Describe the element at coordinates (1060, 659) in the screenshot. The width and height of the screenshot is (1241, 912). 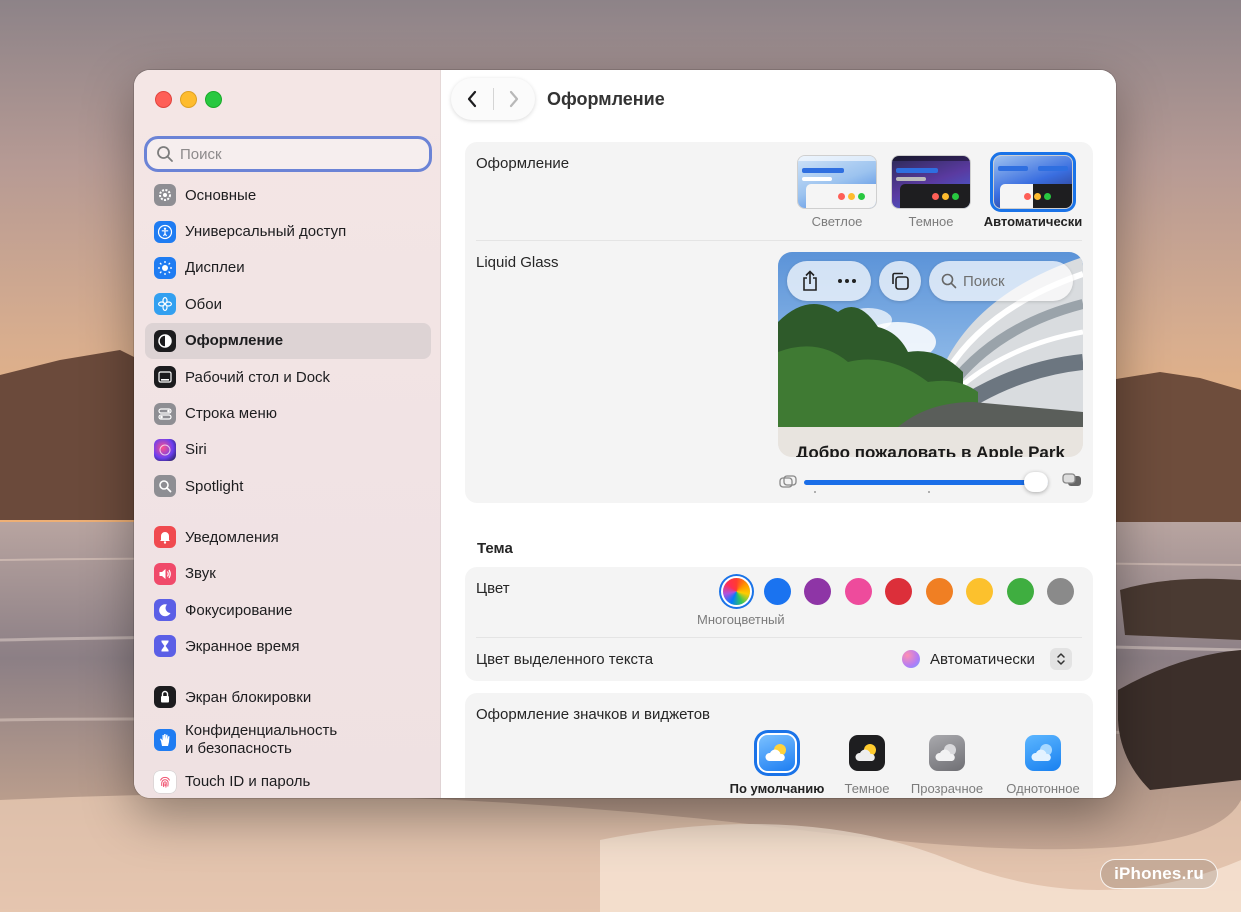
I see `popup-stepper` at that location.